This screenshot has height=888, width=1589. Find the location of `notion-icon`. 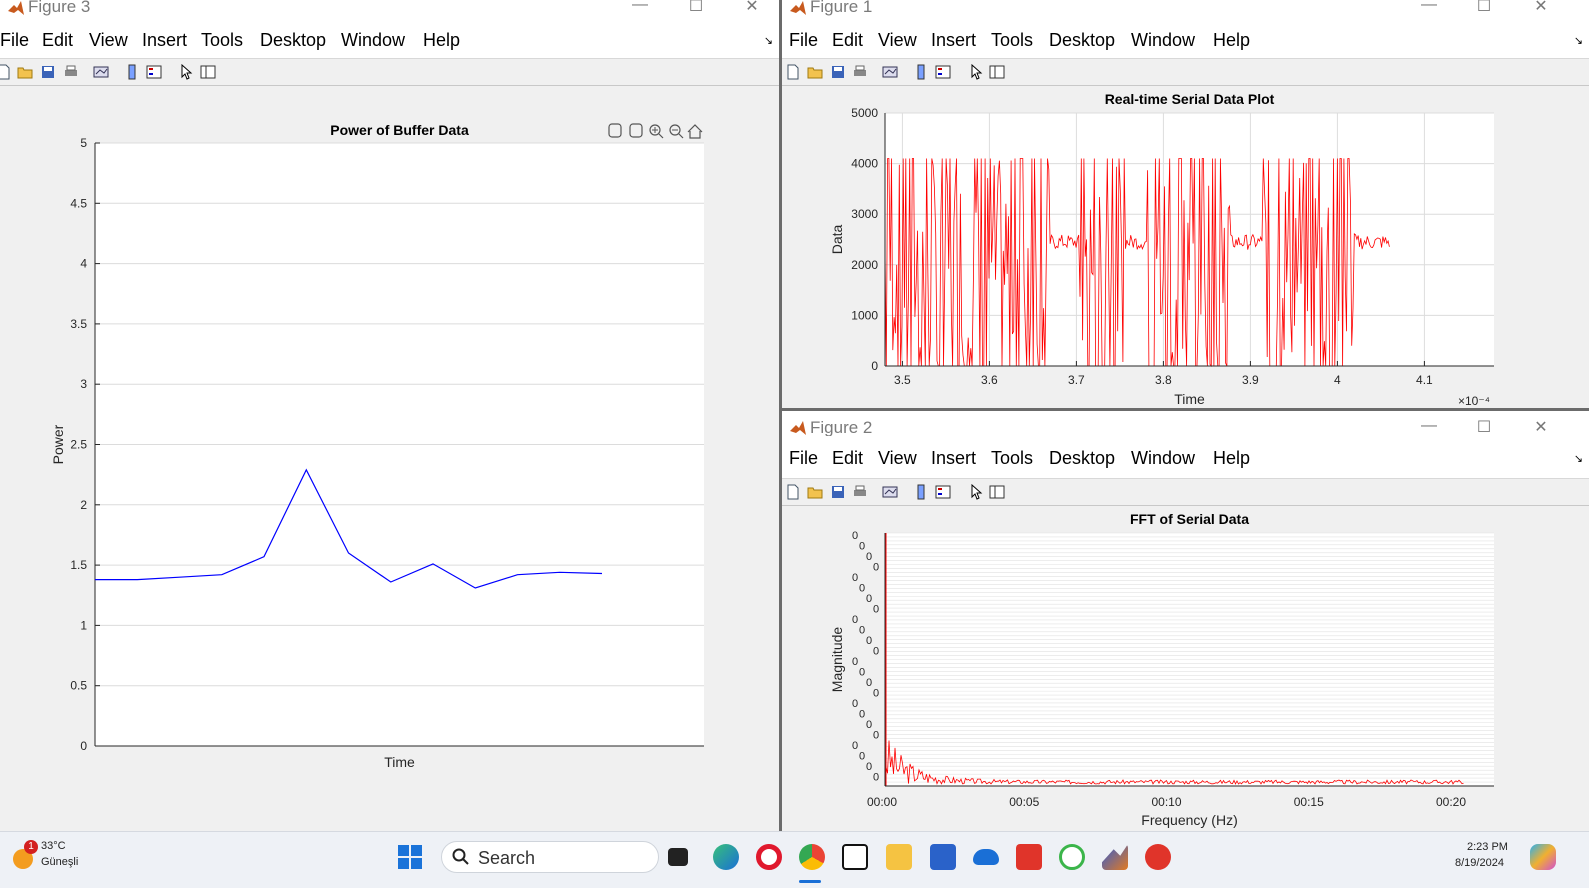

notion-icon is located at coordinates (855, 857).